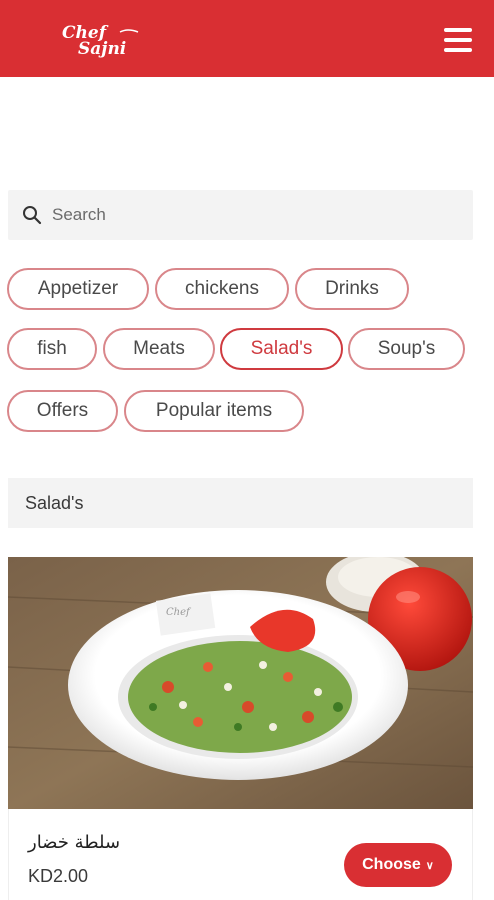 This screenshot has width=494, height=900. Describe the element at coordinates (406, 349) in the screenshot. I see `category-chip-soups: Soup's` at that location.